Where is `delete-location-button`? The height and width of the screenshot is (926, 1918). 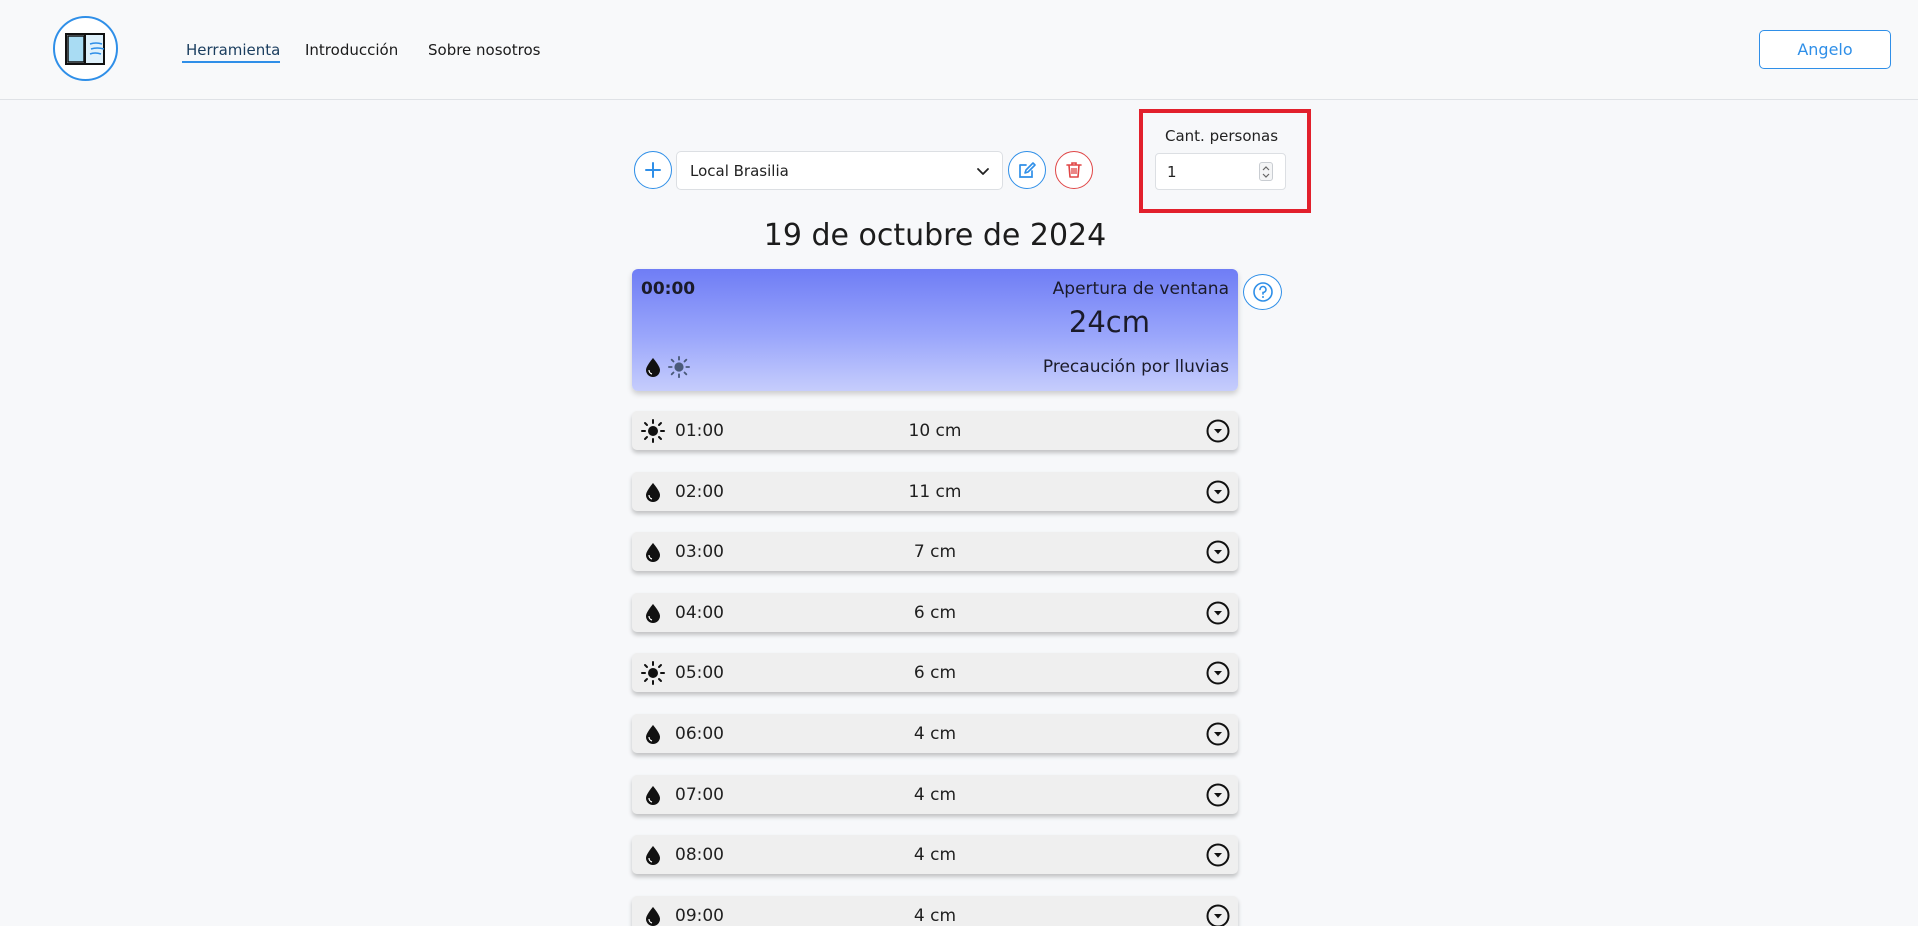
delete-location-button is located at coordinates (1074, 170).